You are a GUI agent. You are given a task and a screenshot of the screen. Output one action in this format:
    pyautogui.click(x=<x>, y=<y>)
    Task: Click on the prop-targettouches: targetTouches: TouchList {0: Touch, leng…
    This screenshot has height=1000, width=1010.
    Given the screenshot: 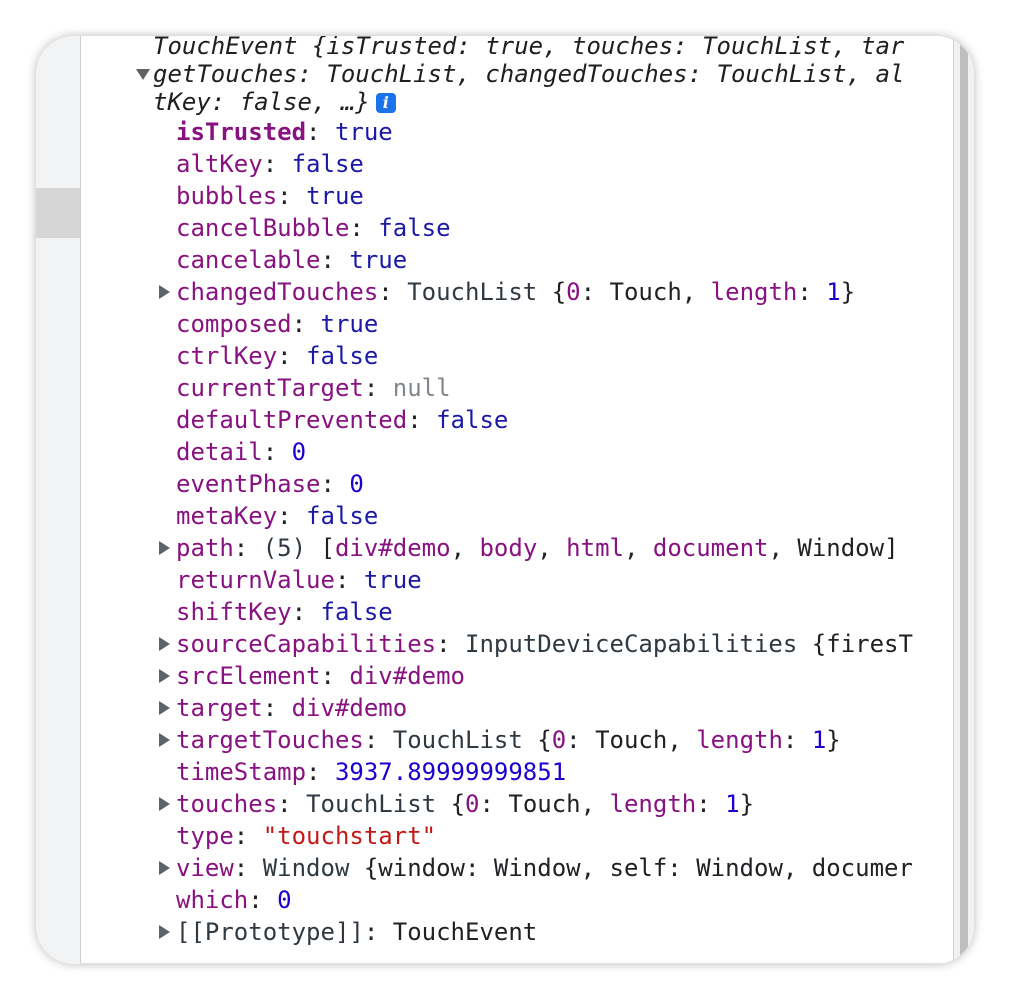 What is the action you would take?
    pyautogui.click(x=508, y=740)
    